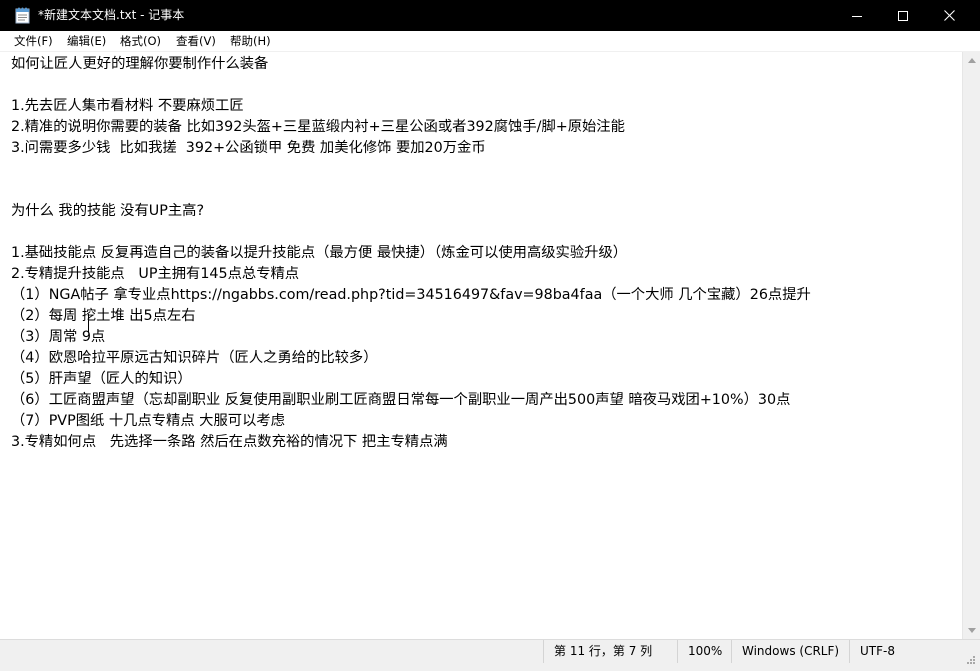 The image size is (980, 671). I want to click on text-line: （2）每周 挖土堆 出5点左右, so click(103, 316).